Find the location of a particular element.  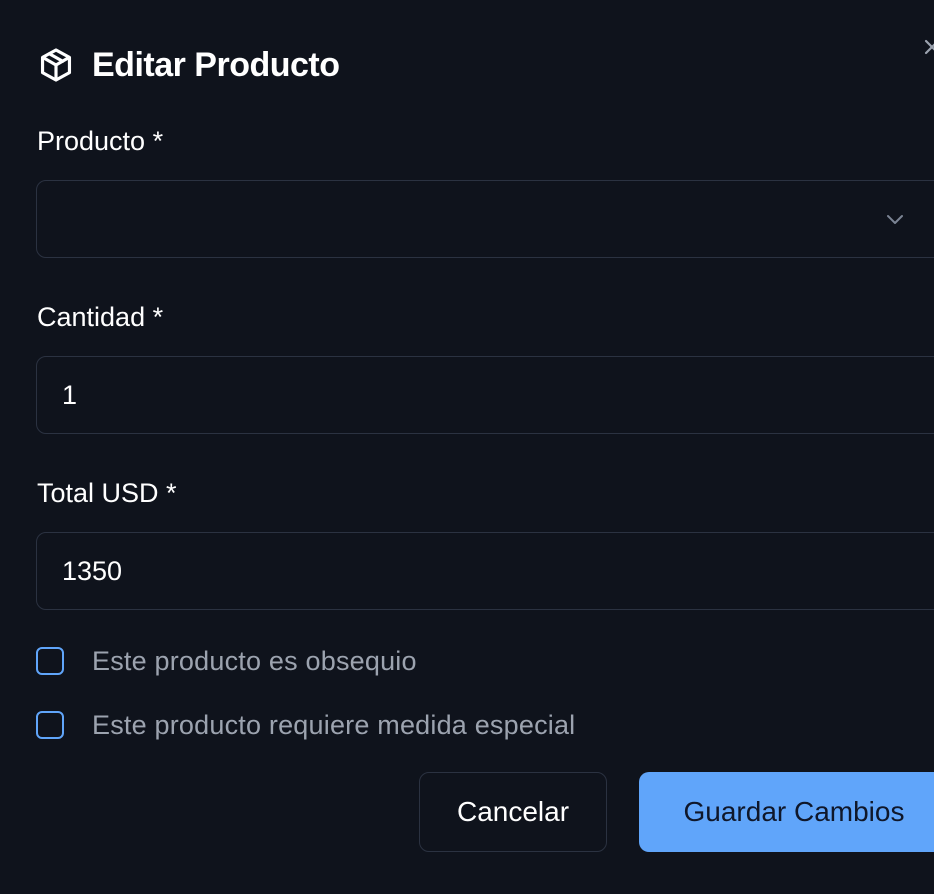

special-size-checkbox-row: Este producto requiere medida especial is located at coordinates (305, 725).